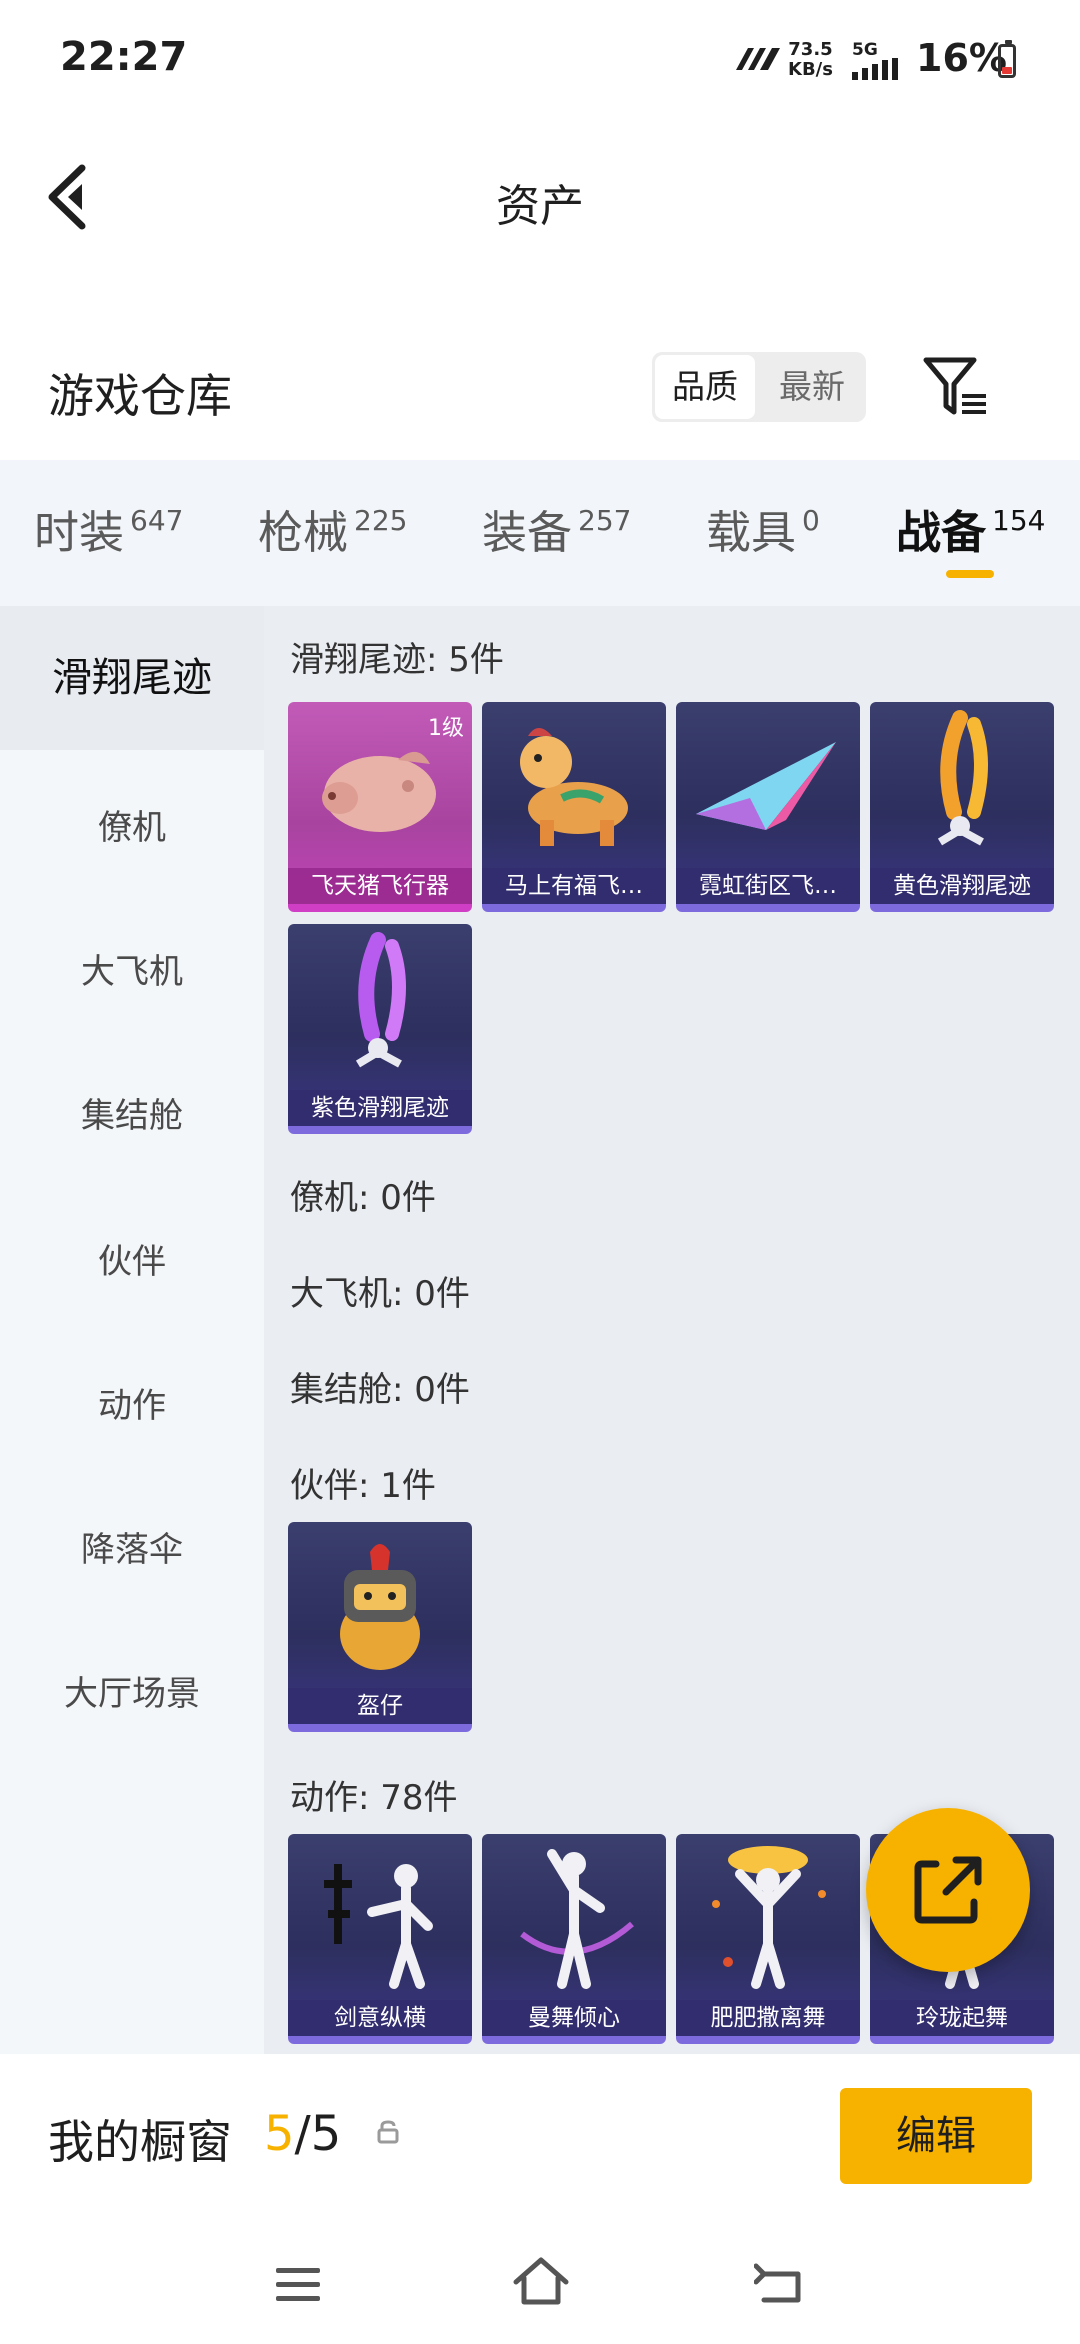 The image size is (1080, 2344). I want to click on sidebar-item-big-plane: 大飞机, so click(132, 968).